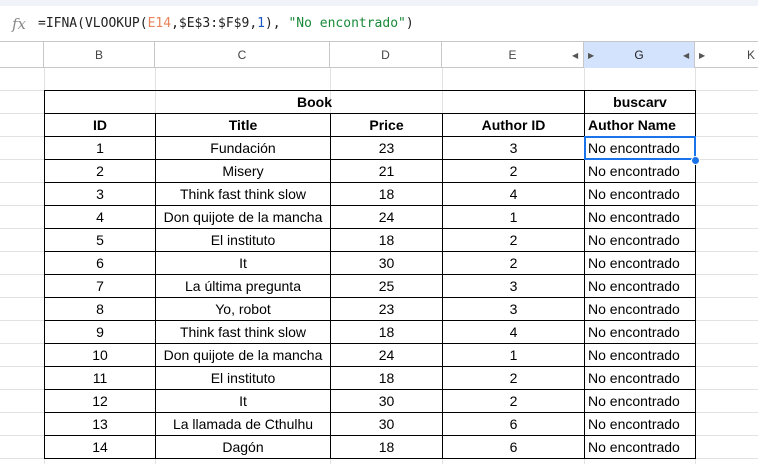 This screenshot has height=464, width=758. Describe the element at coordinates (261, 23) in the screenshot. I see `formula-number: 1` at that location.